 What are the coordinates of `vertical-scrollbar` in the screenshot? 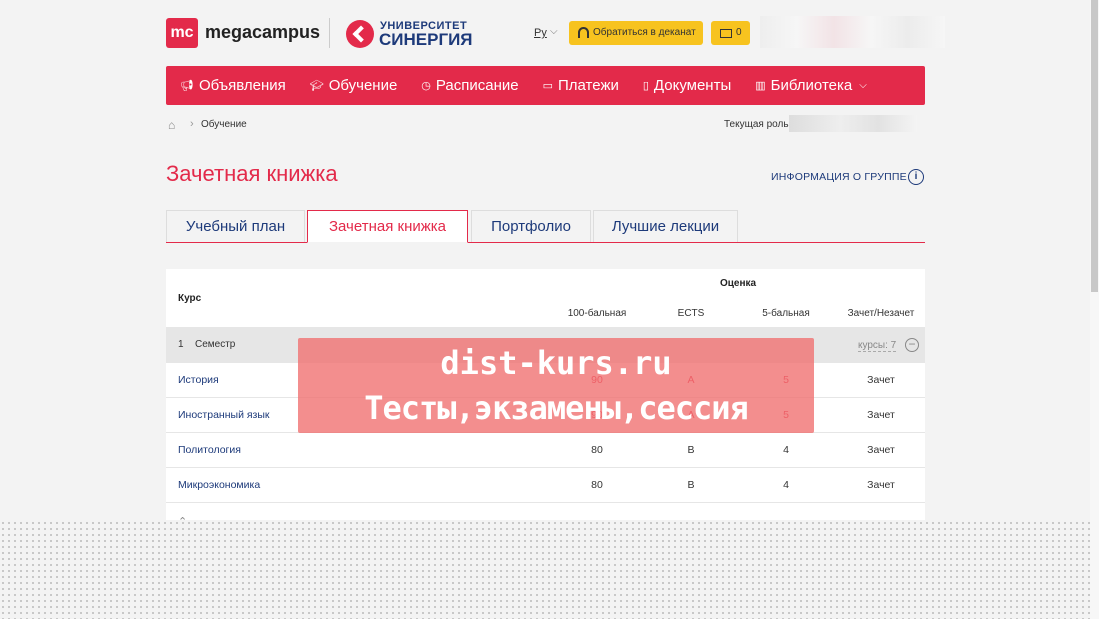 It's located at (1094, 309).